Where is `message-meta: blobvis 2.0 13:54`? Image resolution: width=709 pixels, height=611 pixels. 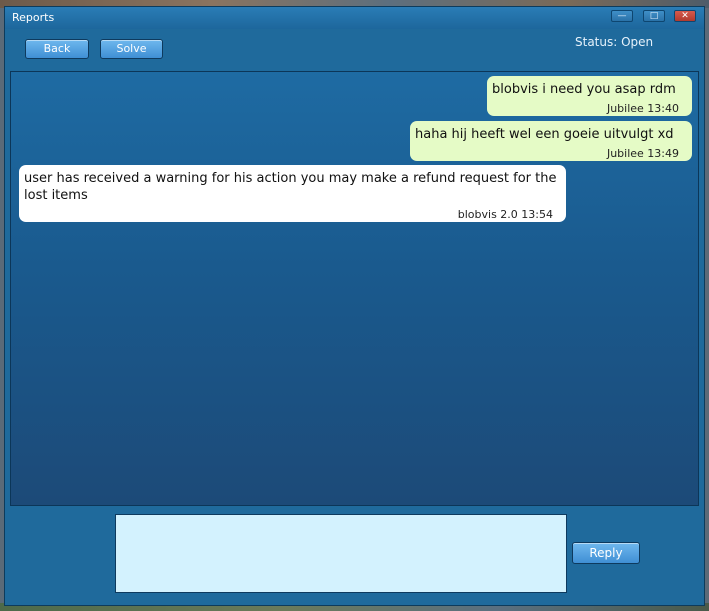
message-meta: blobvis 2.0 13:54 is located at coordinates (505, 214).